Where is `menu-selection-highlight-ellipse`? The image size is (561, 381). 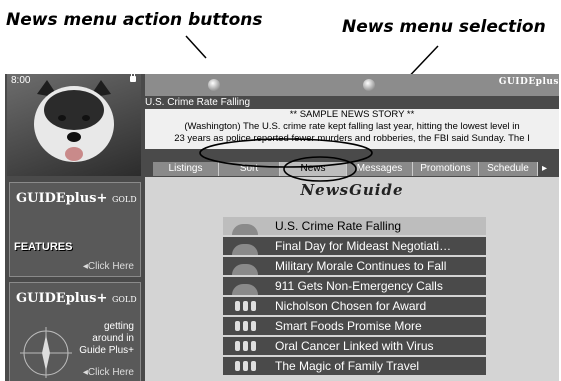
menu-selection-highlight-ellipse is located at coordinates (320, 169).